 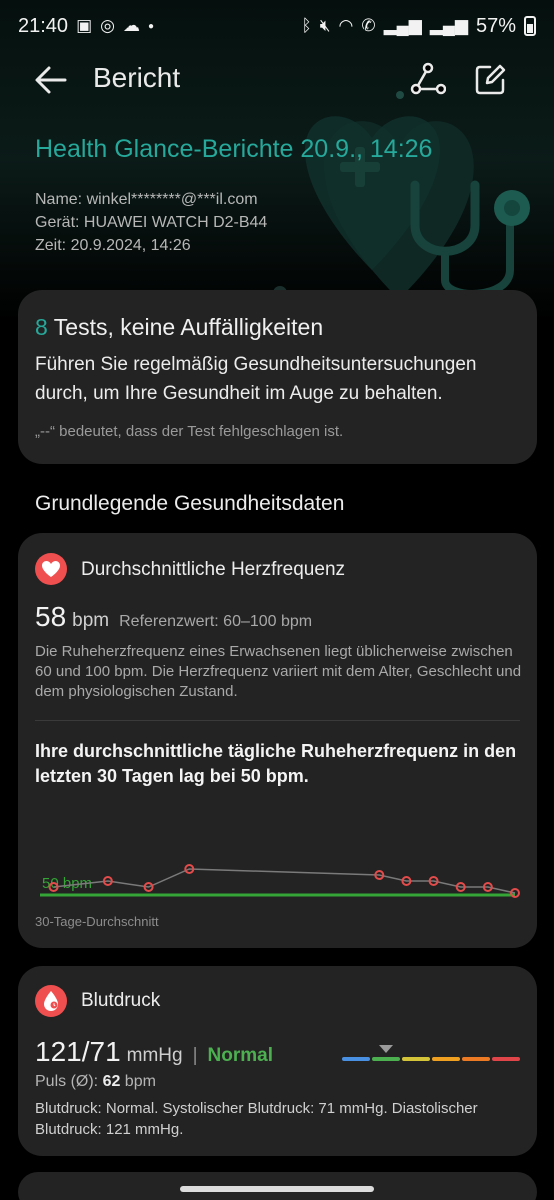 I want to click on arrow-left-icon, so click(x=51, y=80).